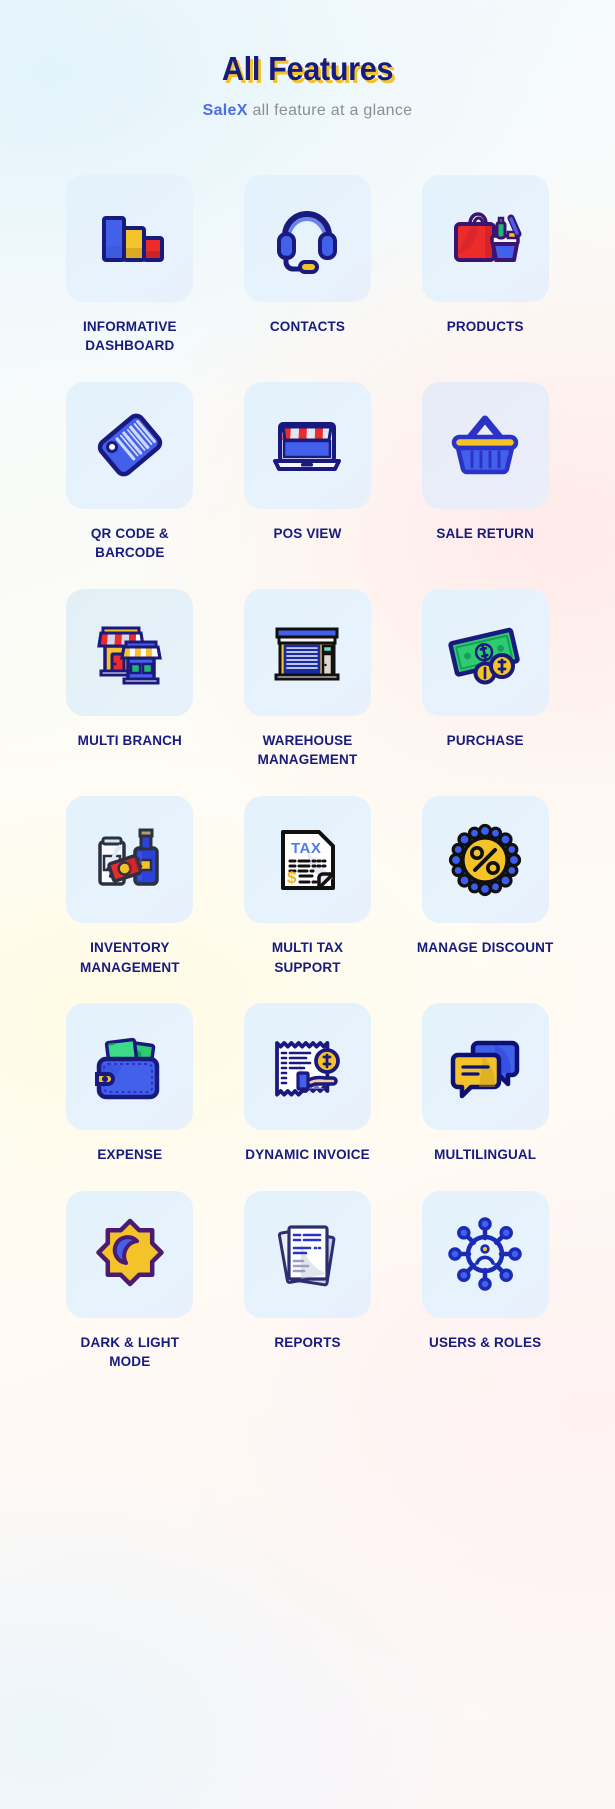  What do you see at coordinates (488, 237) in the screenshot?
I see `shopping-bag-basket-icon` at bounding box center [488, 237].